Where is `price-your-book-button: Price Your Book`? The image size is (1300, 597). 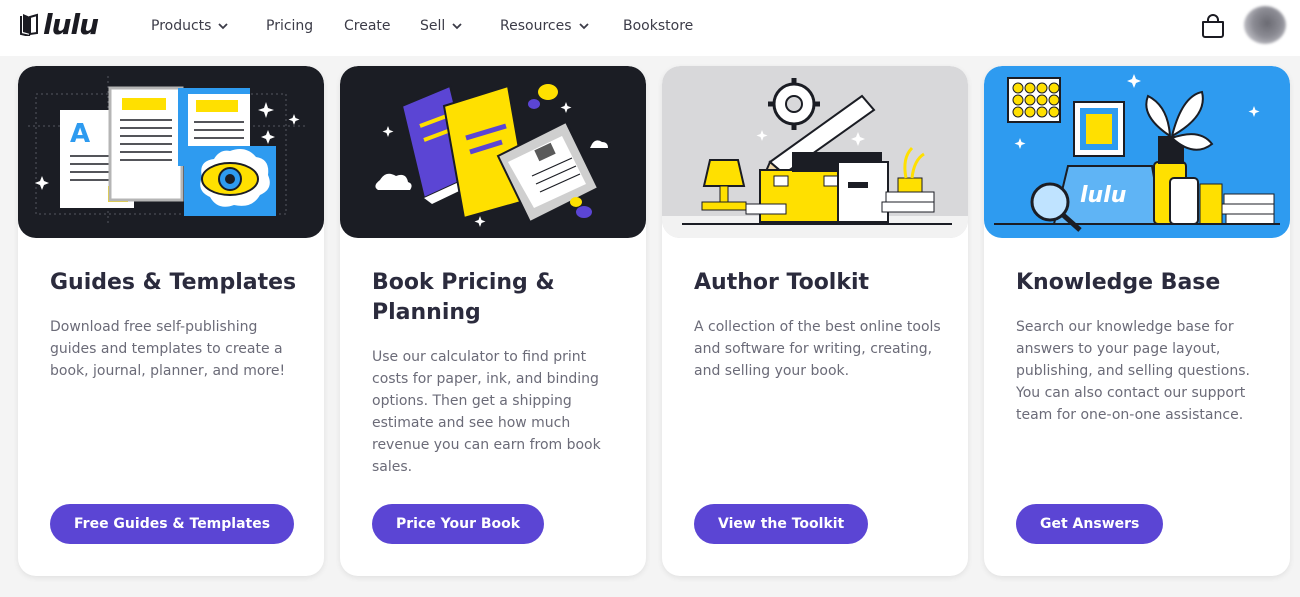 price-your-book-button: Price Your Book is located at coordinates (458, 524).